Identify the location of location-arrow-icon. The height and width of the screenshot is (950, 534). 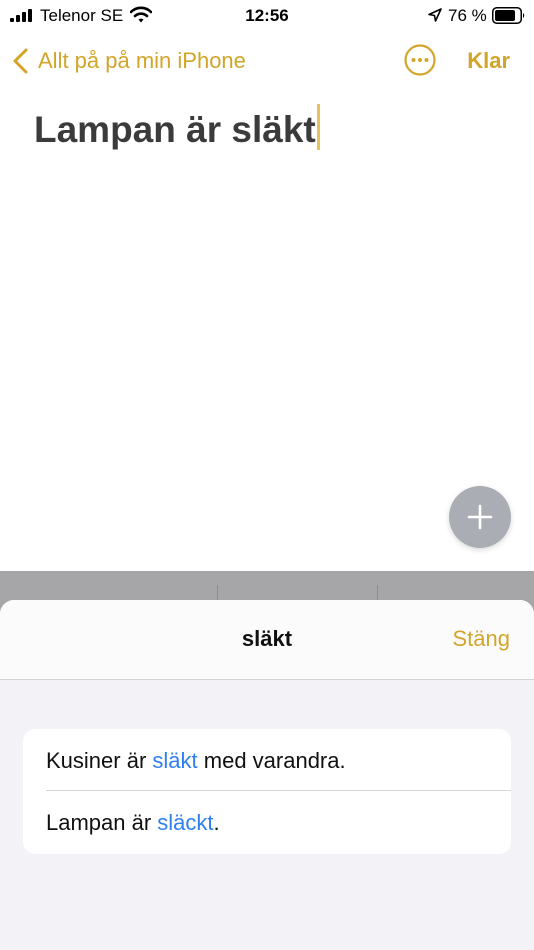
(435, 15).